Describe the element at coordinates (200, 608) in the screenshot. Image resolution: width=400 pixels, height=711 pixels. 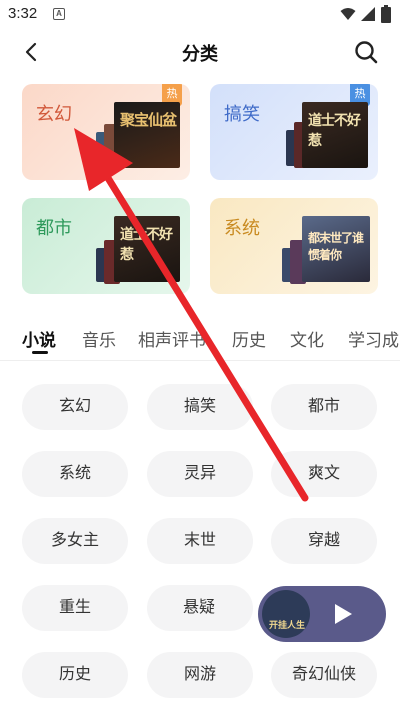
I see `genre-chip: 悬疑` at that location.